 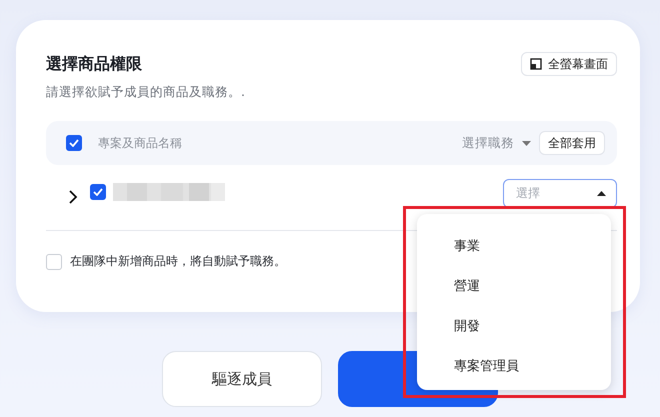 I want to click on card-title: 選擇商品權限, so click(x=94, y=64).